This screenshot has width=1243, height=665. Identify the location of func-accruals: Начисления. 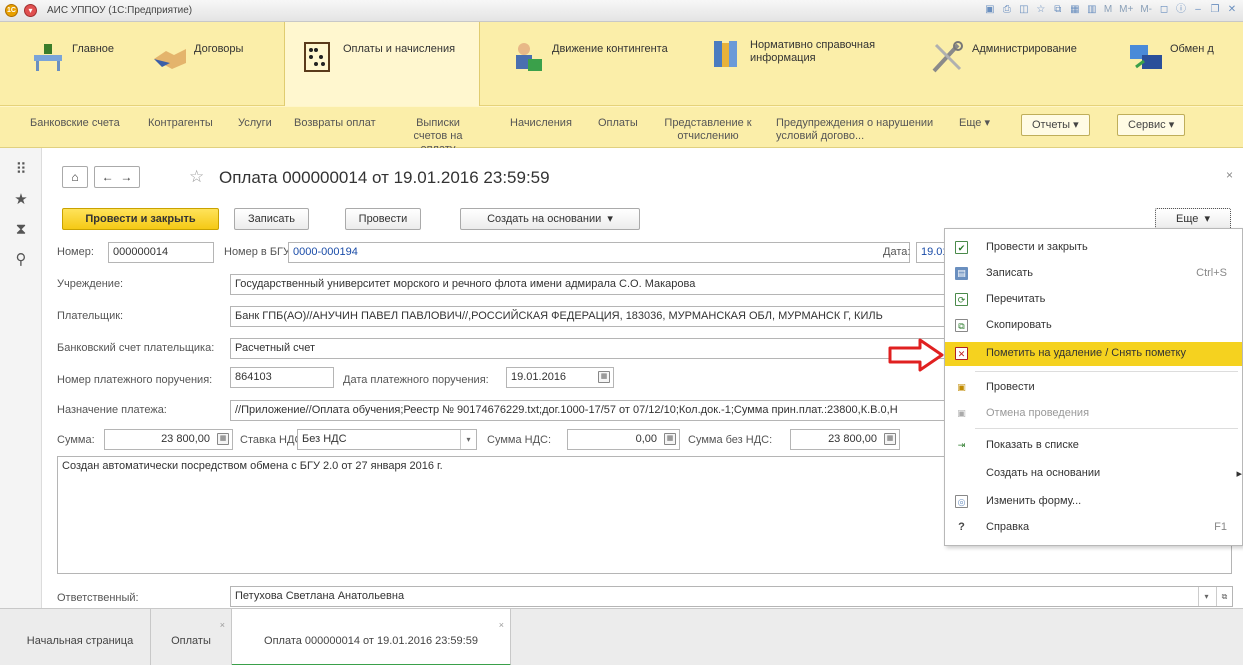
(541, 123).